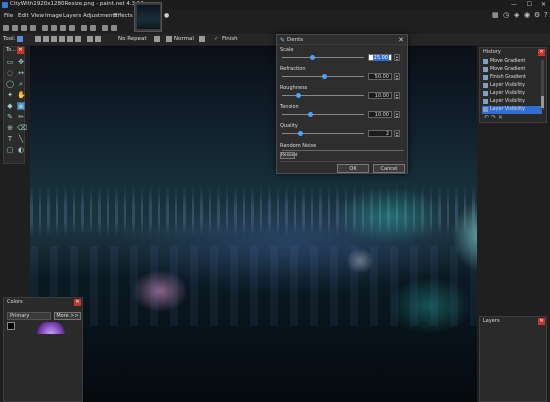  I want to click on move-icon: ✥, so click(21, 62).